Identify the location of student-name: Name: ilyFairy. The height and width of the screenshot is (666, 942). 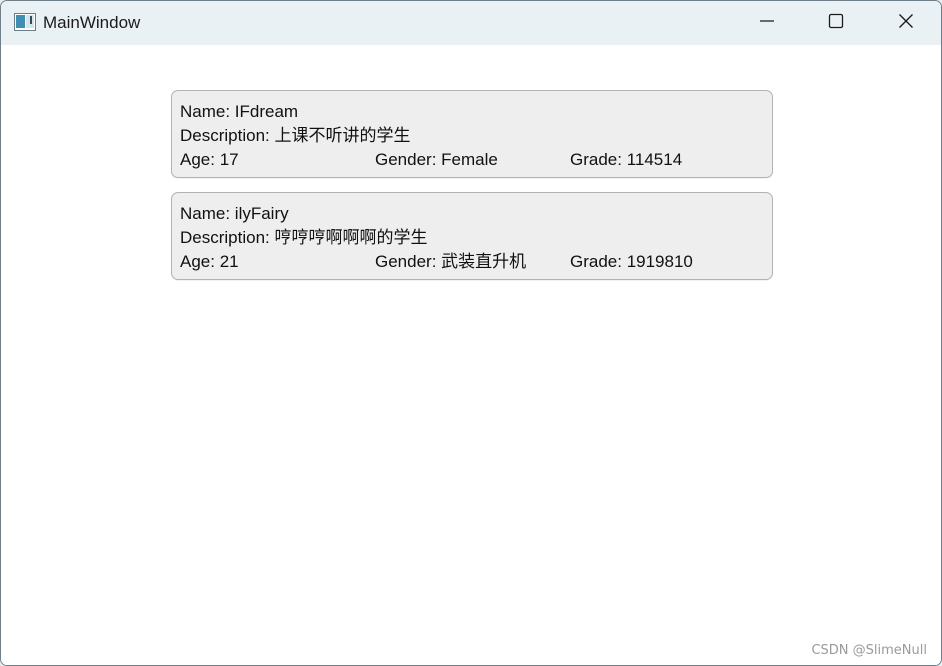
(234, 213).